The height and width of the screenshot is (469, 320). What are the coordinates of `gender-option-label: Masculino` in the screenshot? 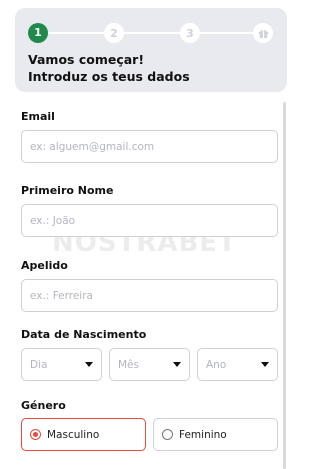 It's located at (73, 434).